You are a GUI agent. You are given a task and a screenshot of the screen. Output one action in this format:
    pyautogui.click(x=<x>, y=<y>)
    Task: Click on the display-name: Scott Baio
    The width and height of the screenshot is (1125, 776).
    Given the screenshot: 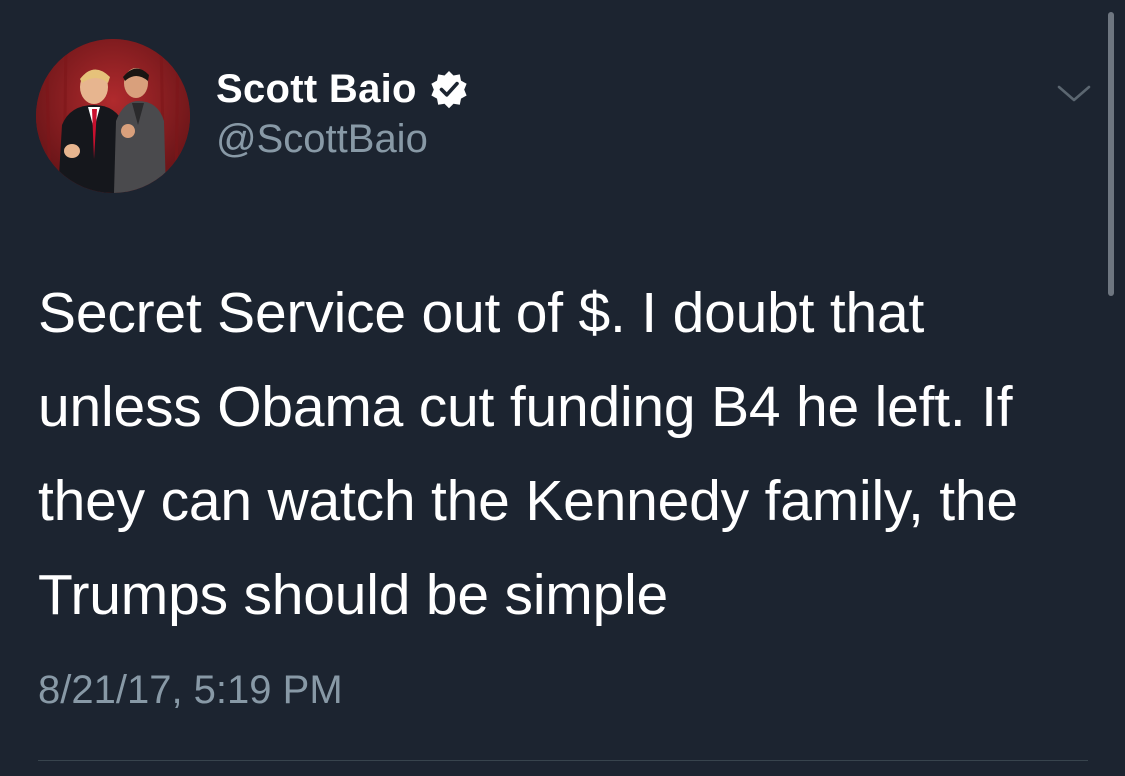 What is the action you would take?
    pyautogui.click(x=316, y=89)
    